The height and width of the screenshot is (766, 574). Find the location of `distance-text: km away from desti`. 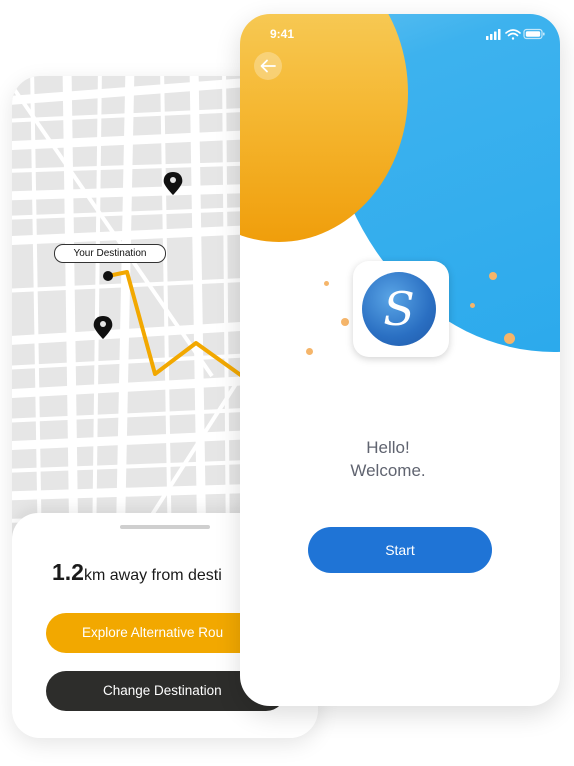

distance-text: km away from desti is located at coordinates (152, 575).